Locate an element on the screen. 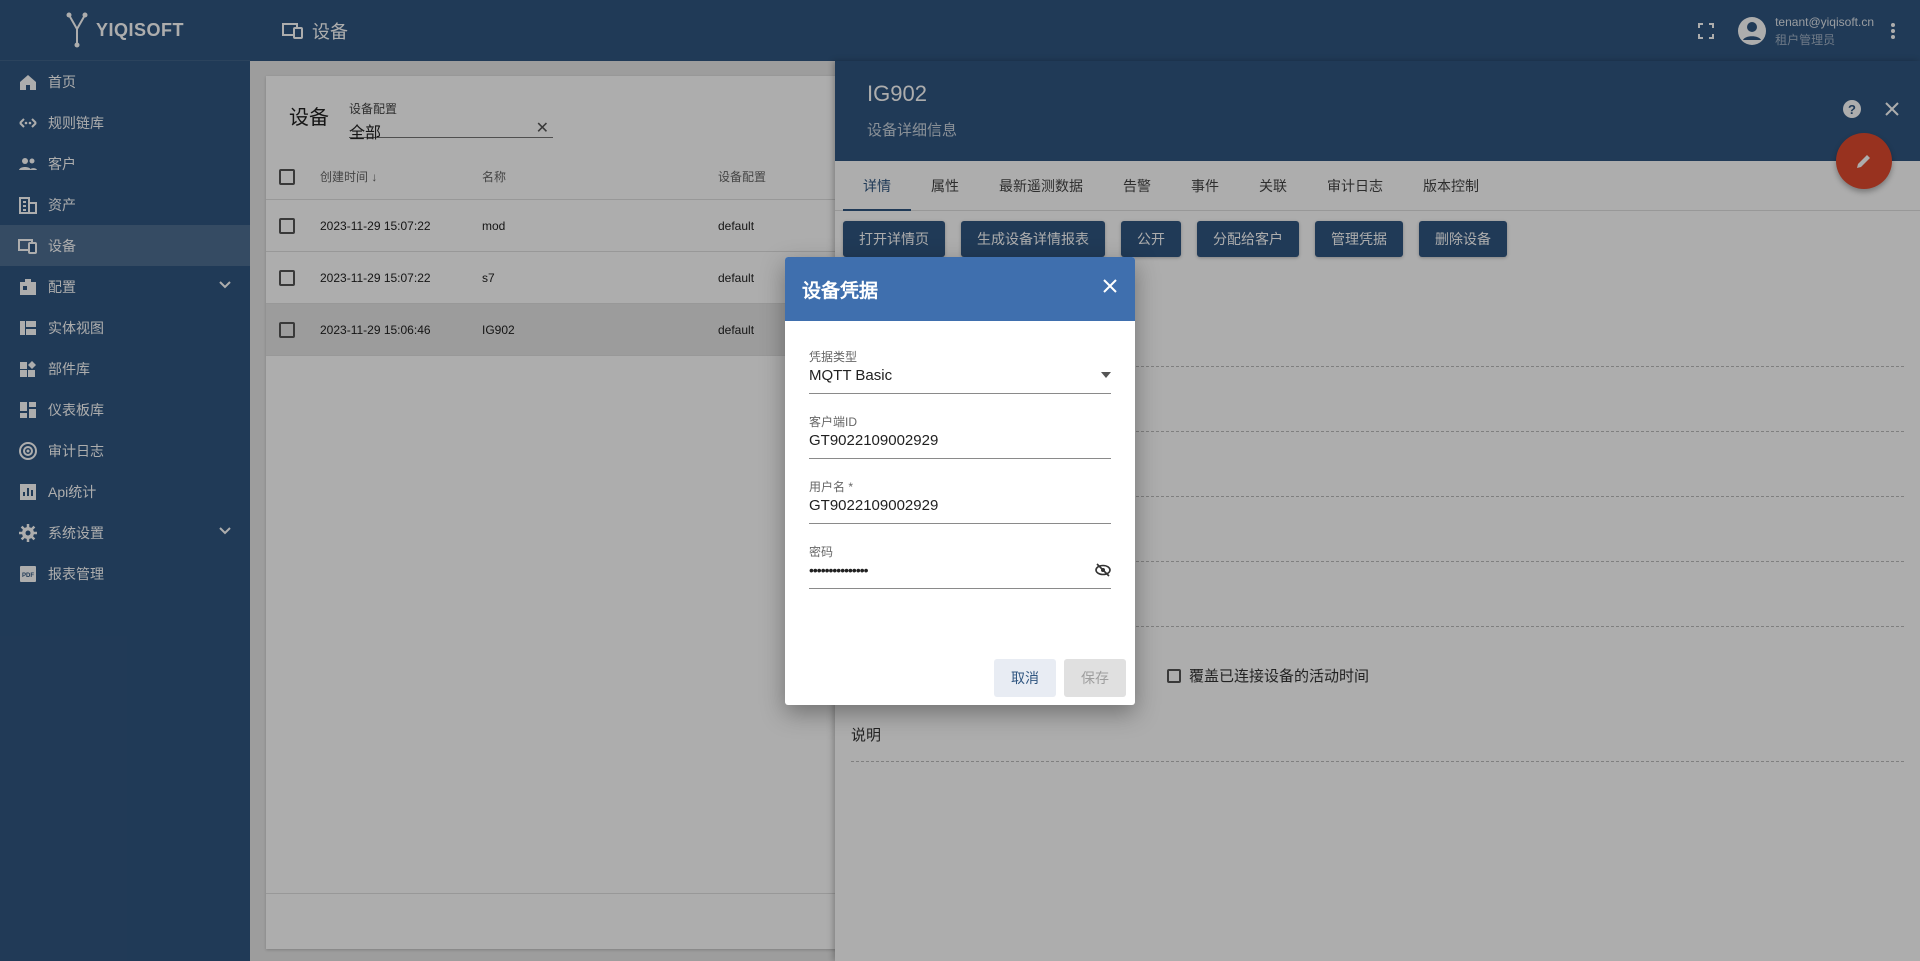 This screenshot has height=961, width=1920. dialog-title: 设备凭据 is located at coordinates (840, 291).